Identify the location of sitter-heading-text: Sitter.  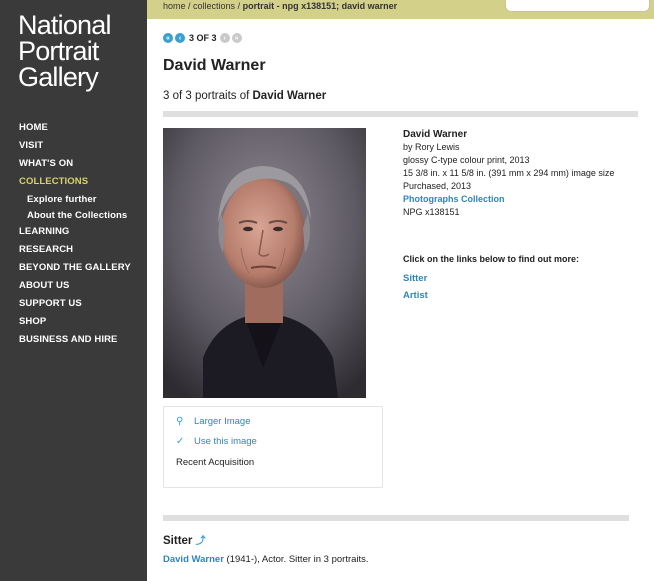
(178, 541).